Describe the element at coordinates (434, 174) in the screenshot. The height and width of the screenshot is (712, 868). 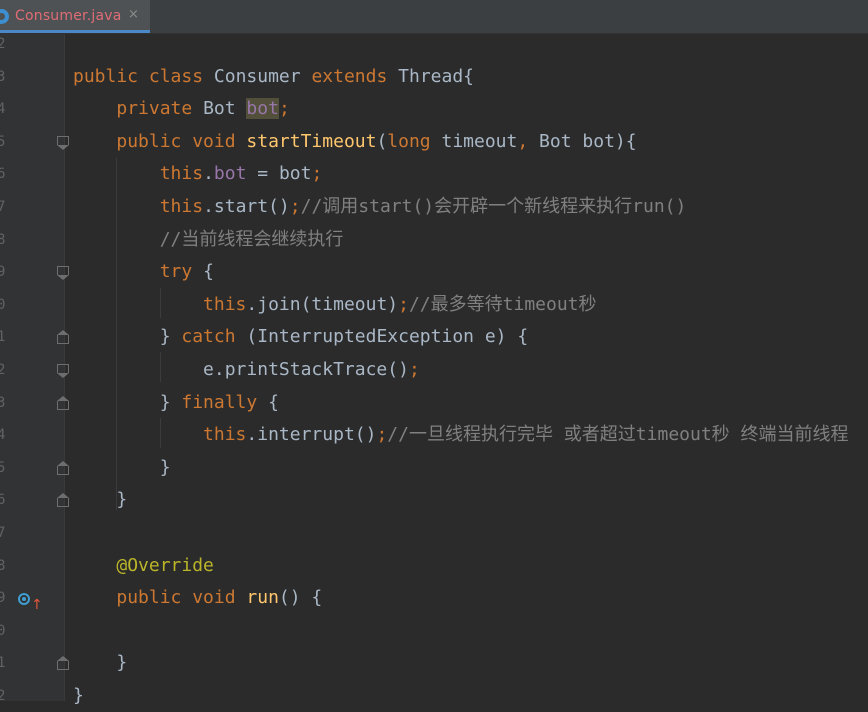
I see `code-line: 6 this.bot = bot;` at that location.